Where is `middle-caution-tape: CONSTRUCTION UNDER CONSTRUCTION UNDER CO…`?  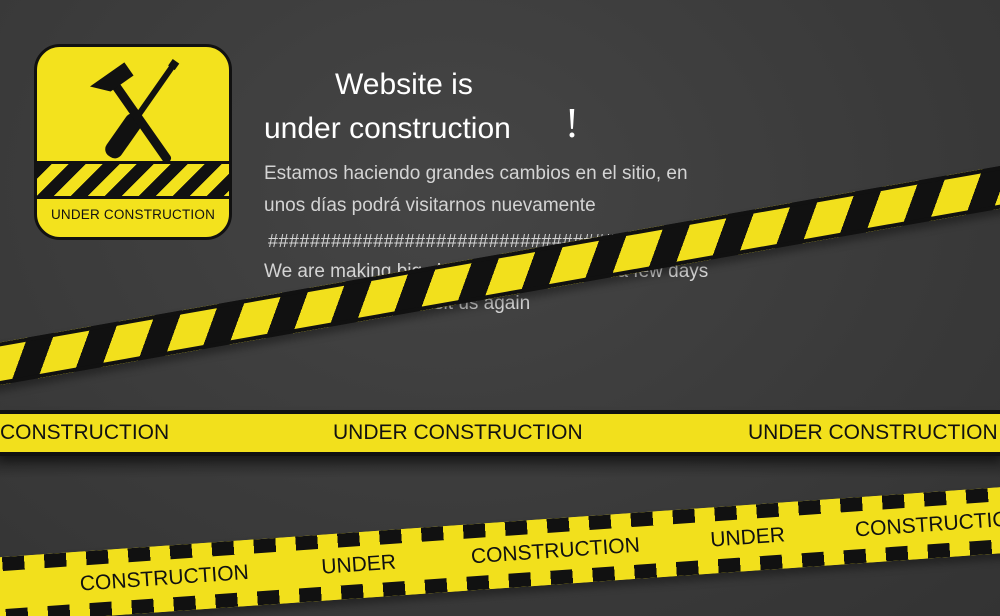 middle-caution-tape: CONSTRUCTION UNDER CONSTRUCTION UNDER CO… is located at coordinates (500, 433).